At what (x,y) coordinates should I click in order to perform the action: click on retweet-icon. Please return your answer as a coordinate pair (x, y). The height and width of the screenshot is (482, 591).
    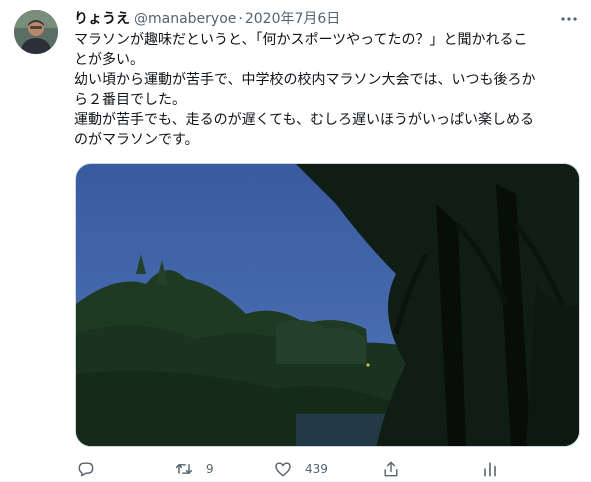
    Looking at the image, I should click on (184, 469).